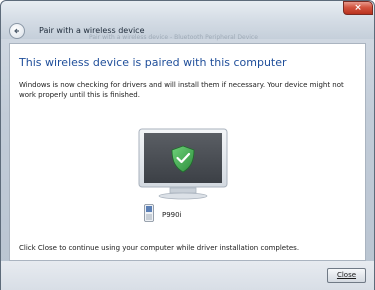  What do you see at coordinates (172, 215) in the screenshot?
I see `device-name: P990i` at bounding box center [172, 215].